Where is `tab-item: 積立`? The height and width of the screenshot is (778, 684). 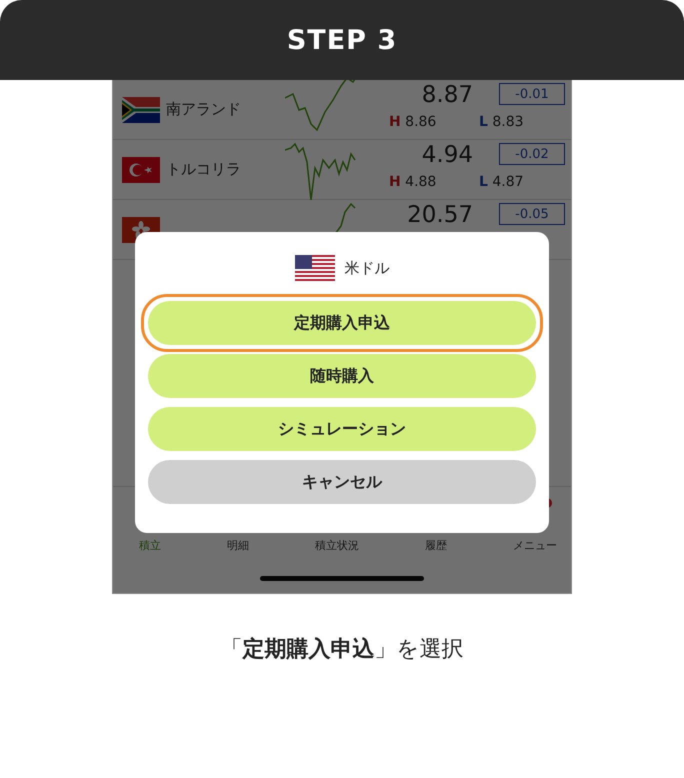 tab-item: 積立 is located at coordinates (150, 545).